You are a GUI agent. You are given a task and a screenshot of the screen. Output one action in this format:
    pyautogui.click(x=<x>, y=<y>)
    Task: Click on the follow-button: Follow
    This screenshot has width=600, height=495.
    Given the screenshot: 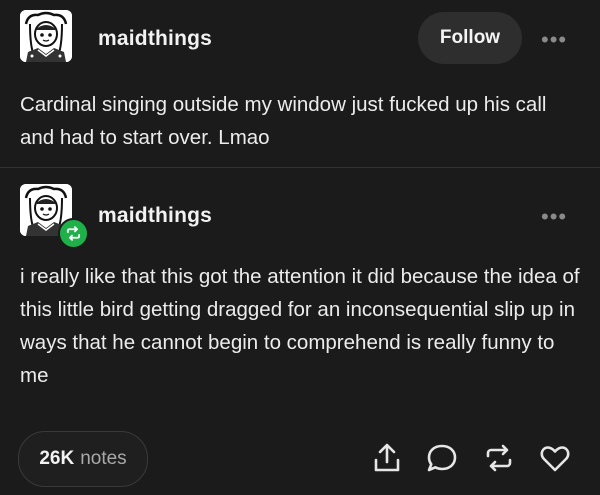 What is the action you would take?
    pyautogui.click(x=470, y=38)
    